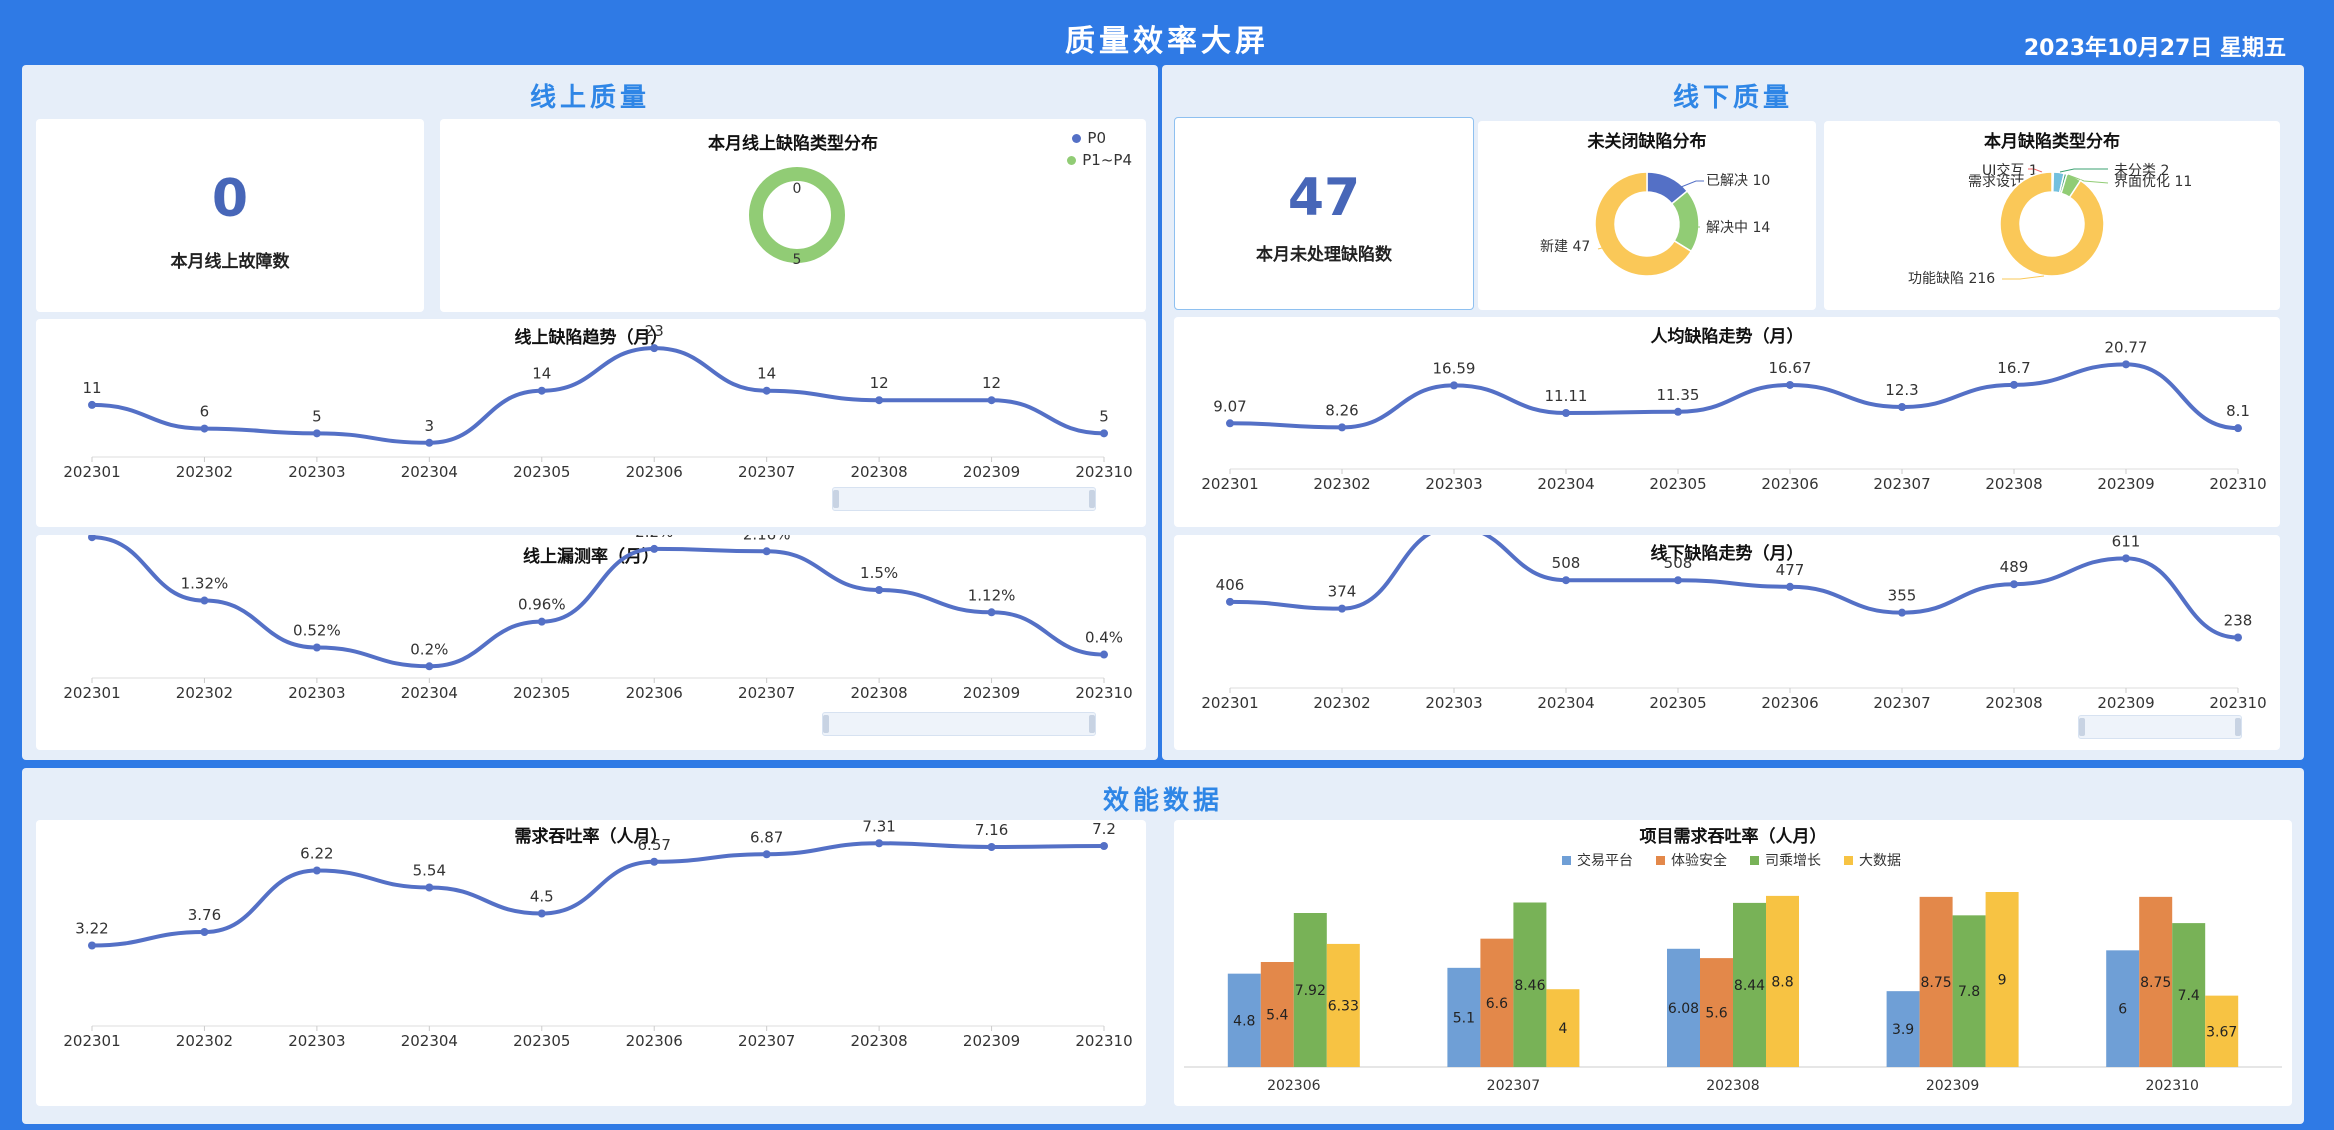 This screenshot has height=1130, width=2334. What do you see at coordinates (654, 331) in the screenshot?
I see `data-label: 23` at bounding box center [654, 331].